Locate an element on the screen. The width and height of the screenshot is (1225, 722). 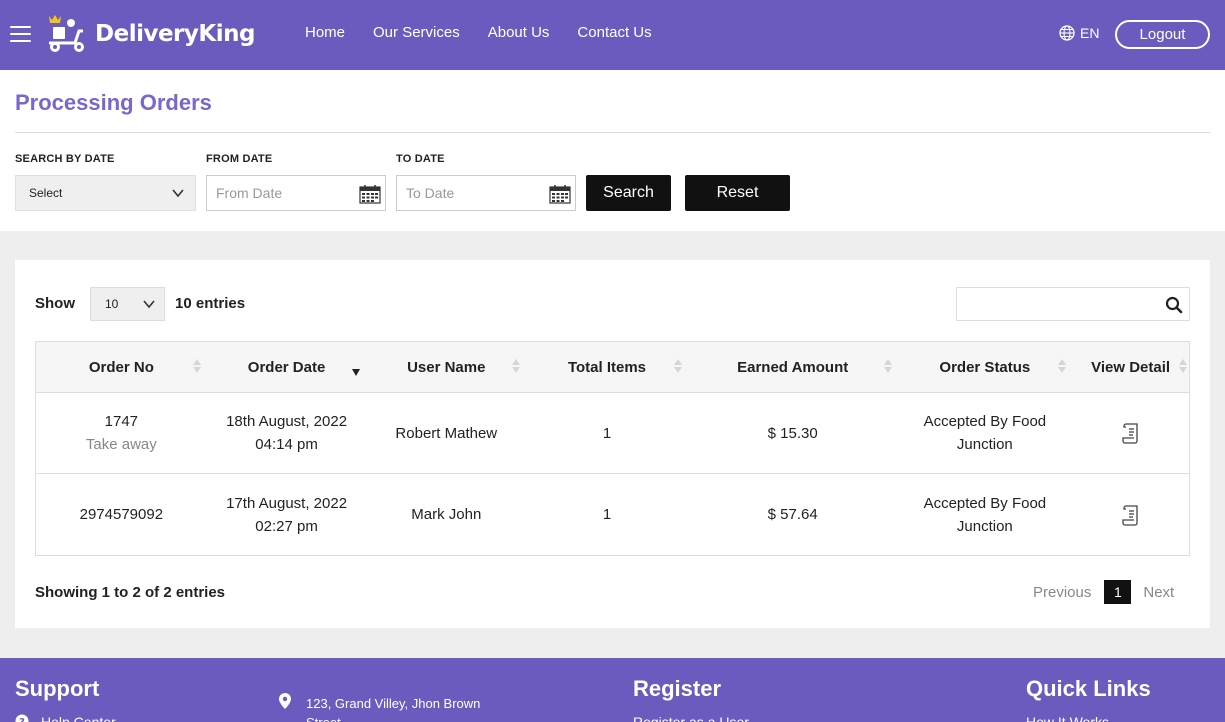
to-date-label: TO DATE is located at coordinates (420, 159).